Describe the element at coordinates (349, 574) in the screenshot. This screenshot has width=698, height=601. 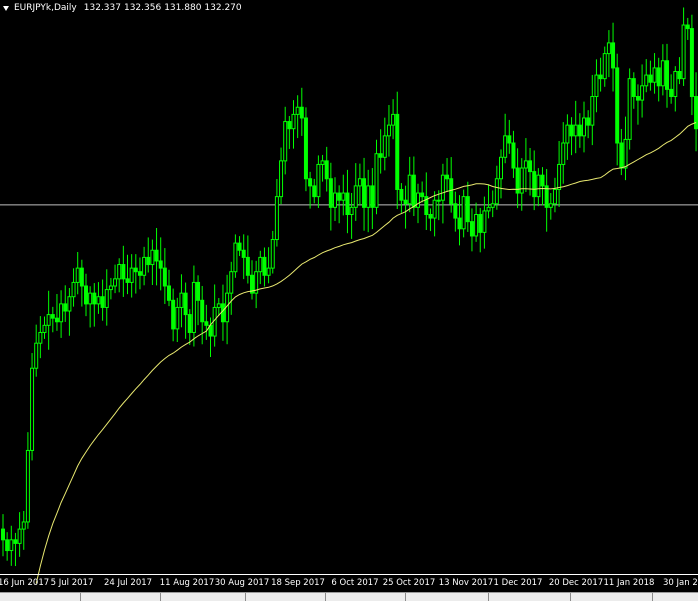
I see `time-axis-line` at that location.